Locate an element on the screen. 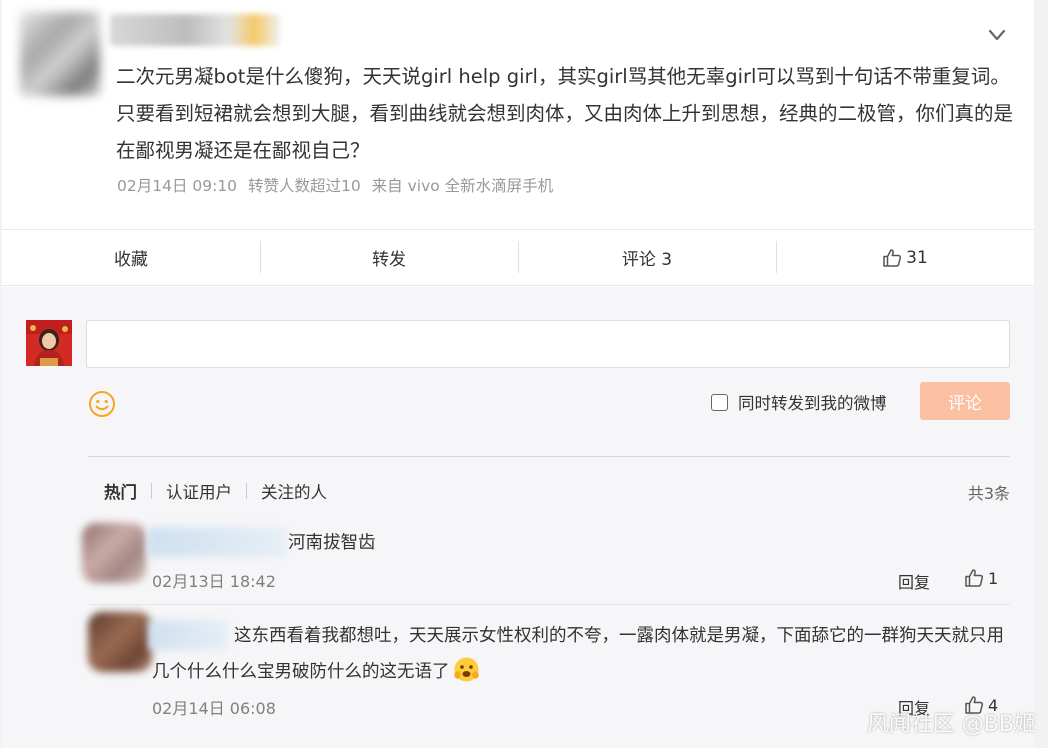  comment-like-count: 1 is located at coordinates (993, 578).